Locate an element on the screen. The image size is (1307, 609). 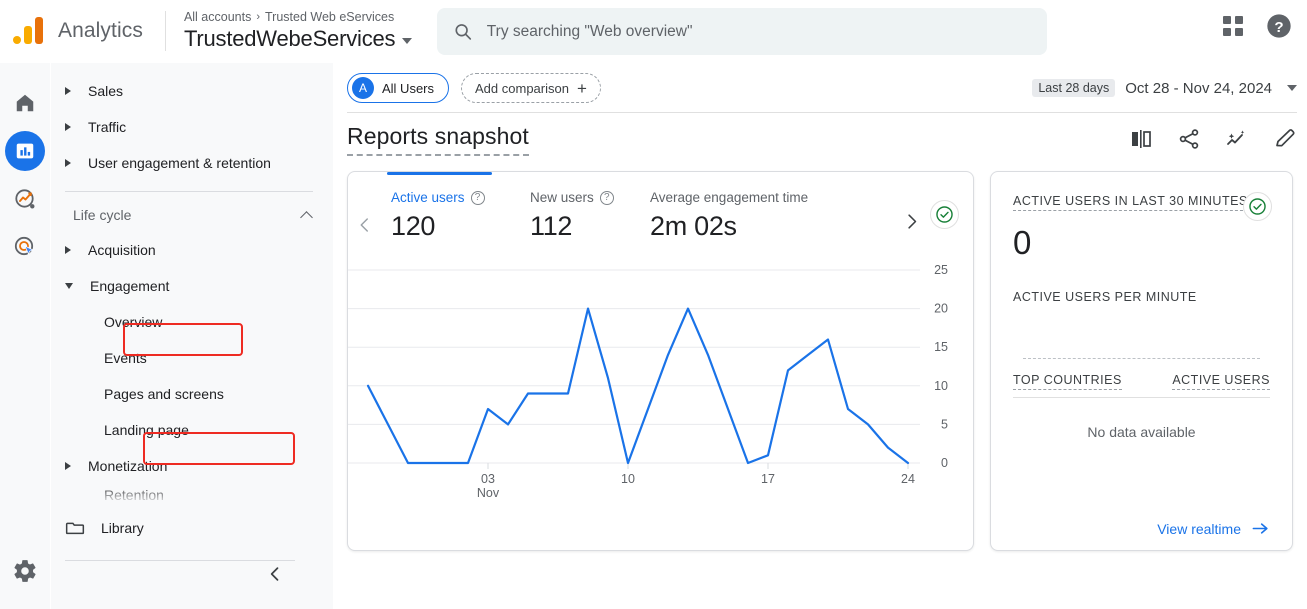
sidebar-item-label: Acquisition is located at coordinates (122, 250).